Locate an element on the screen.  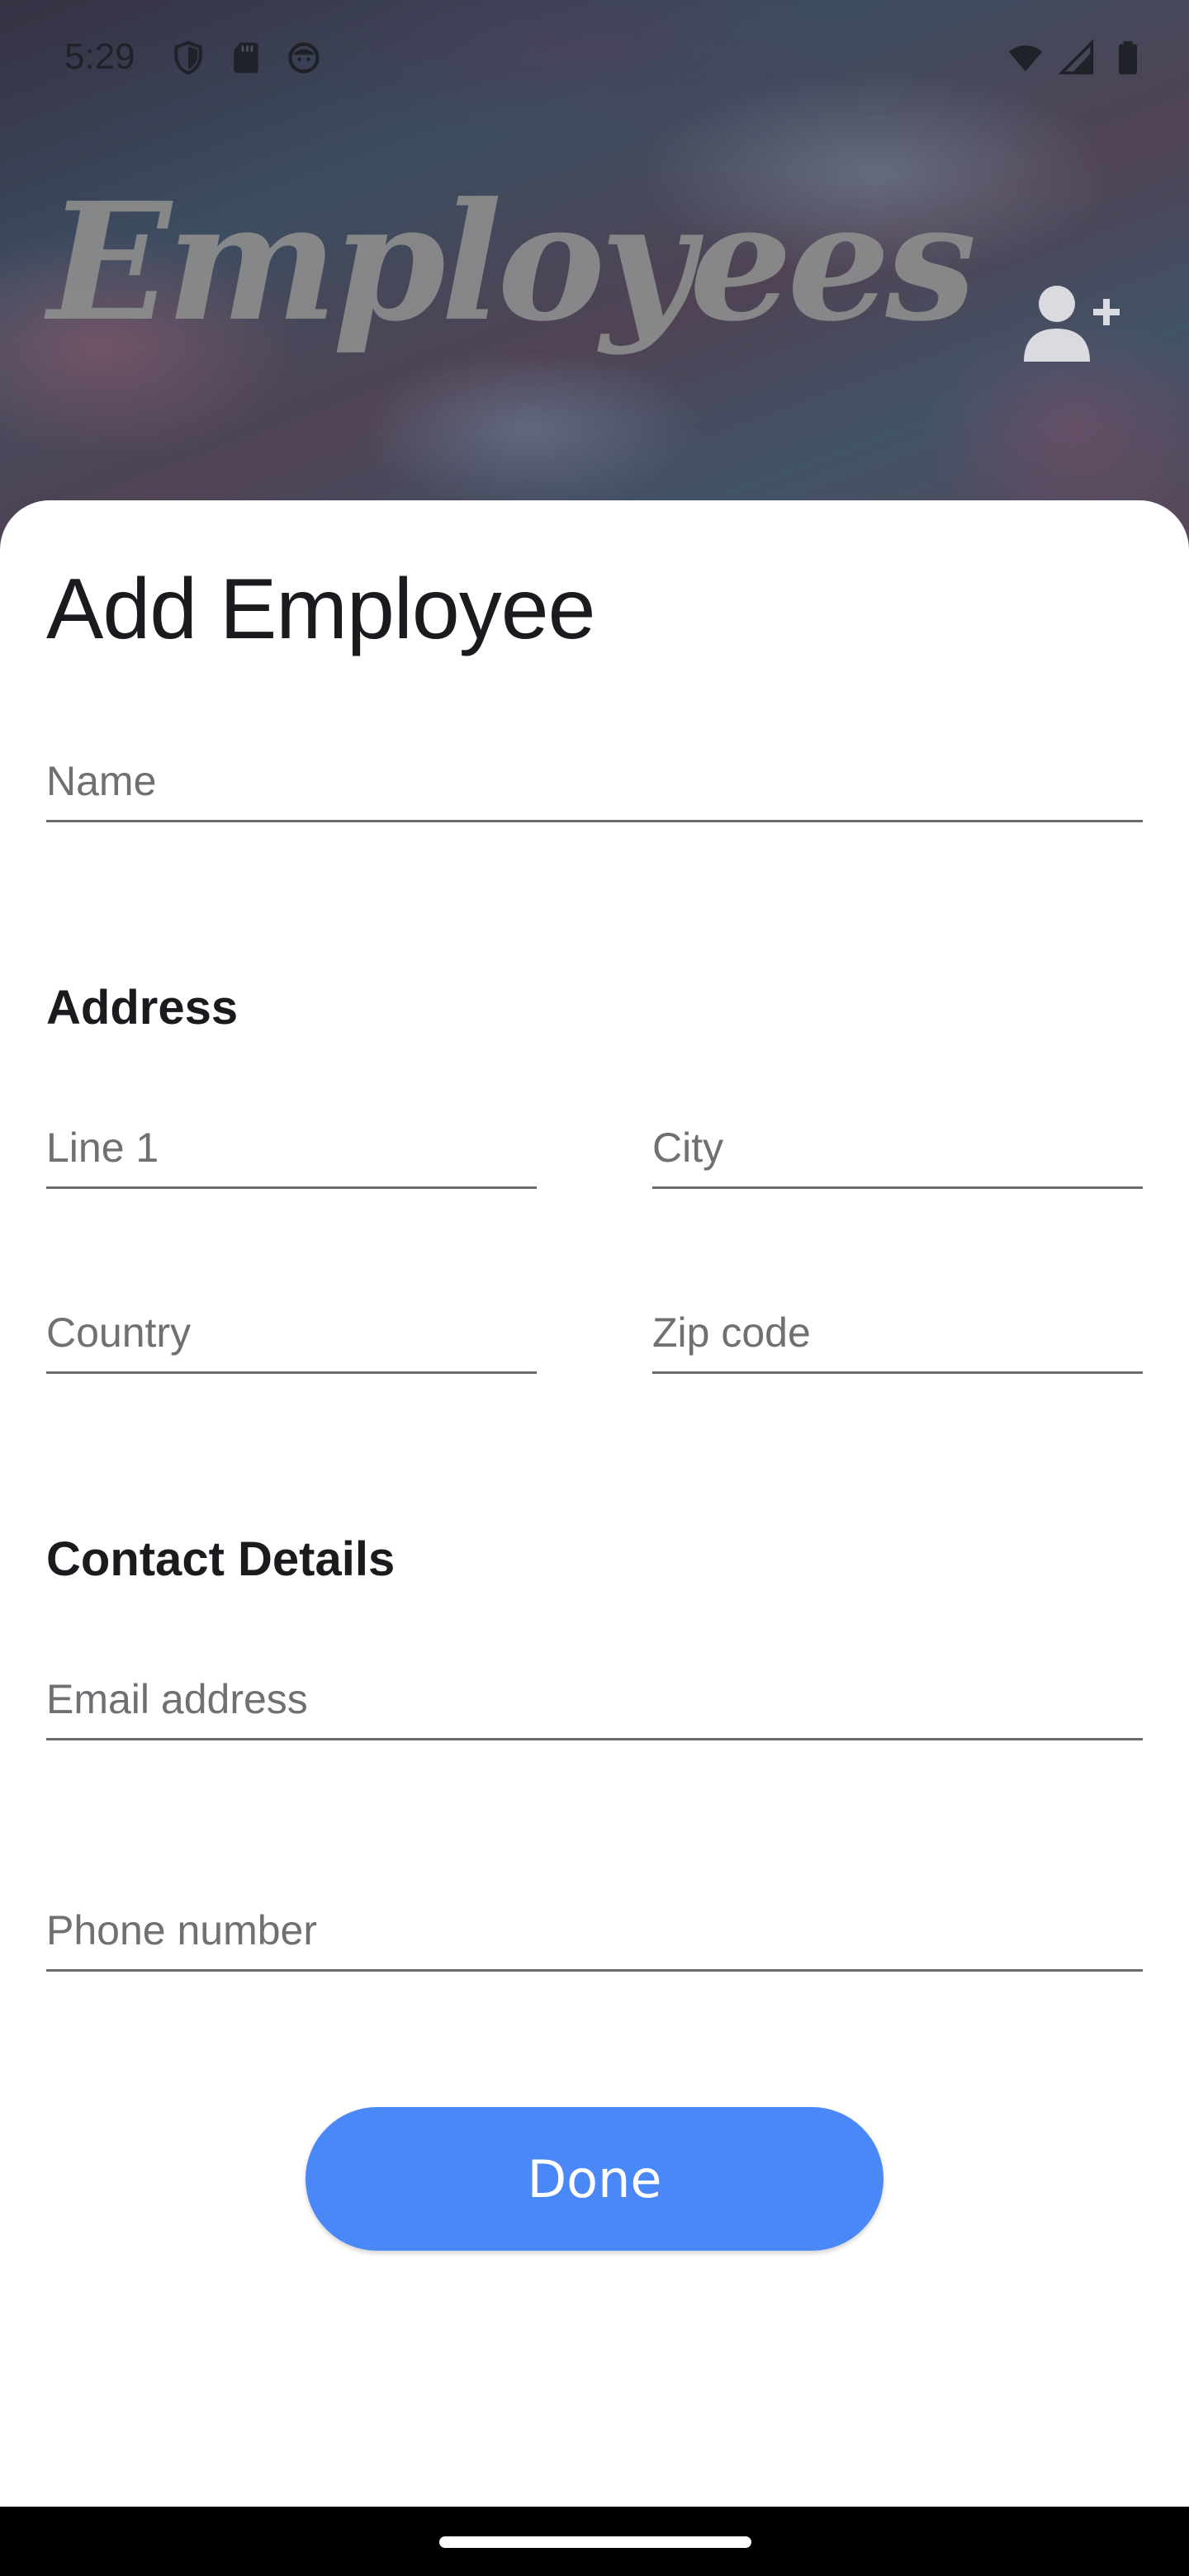
navigation-bar is located at coordinates (594, 2541).